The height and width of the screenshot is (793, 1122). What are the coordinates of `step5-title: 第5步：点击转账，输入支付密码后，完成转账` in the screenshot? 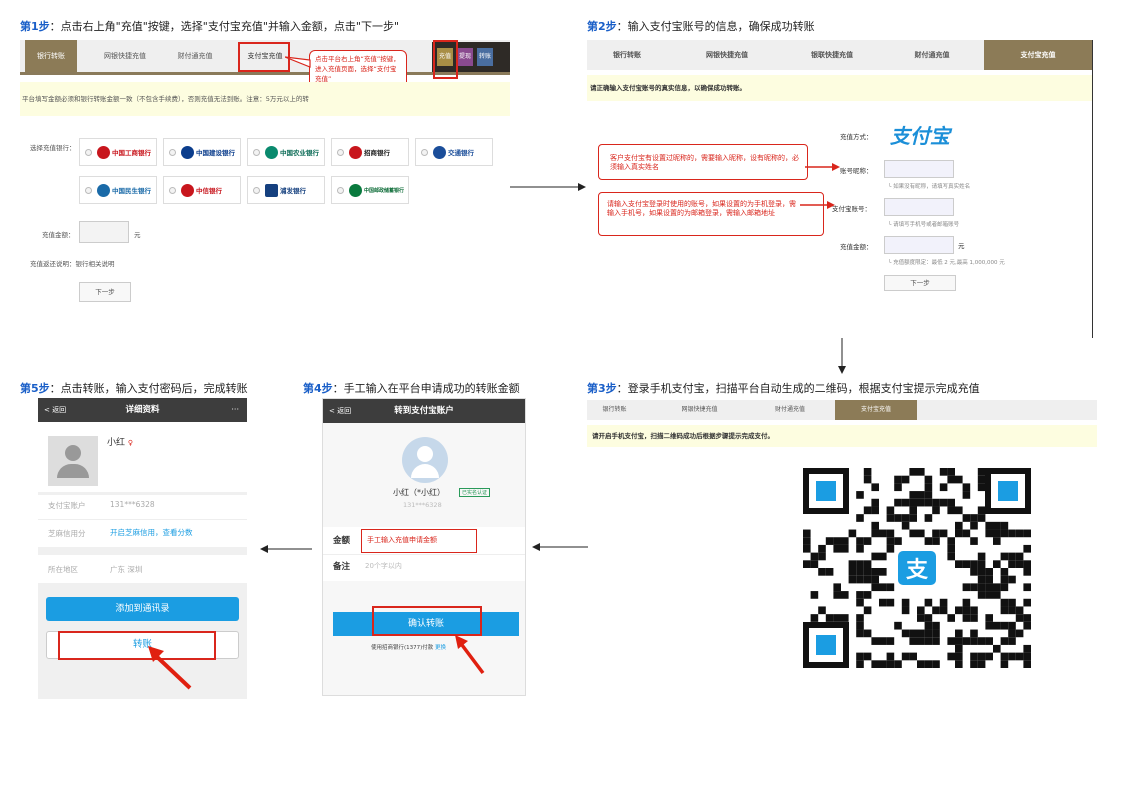 It's located at (134, 388).